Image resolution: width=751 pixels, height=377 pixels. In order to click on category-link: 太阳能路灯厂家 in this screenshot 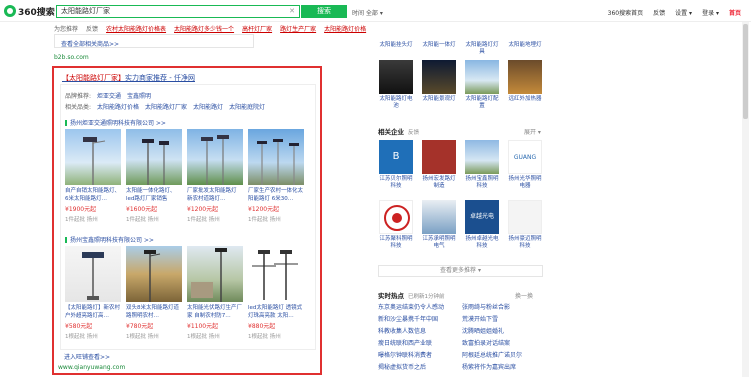, I will do `click(166, 106)`.